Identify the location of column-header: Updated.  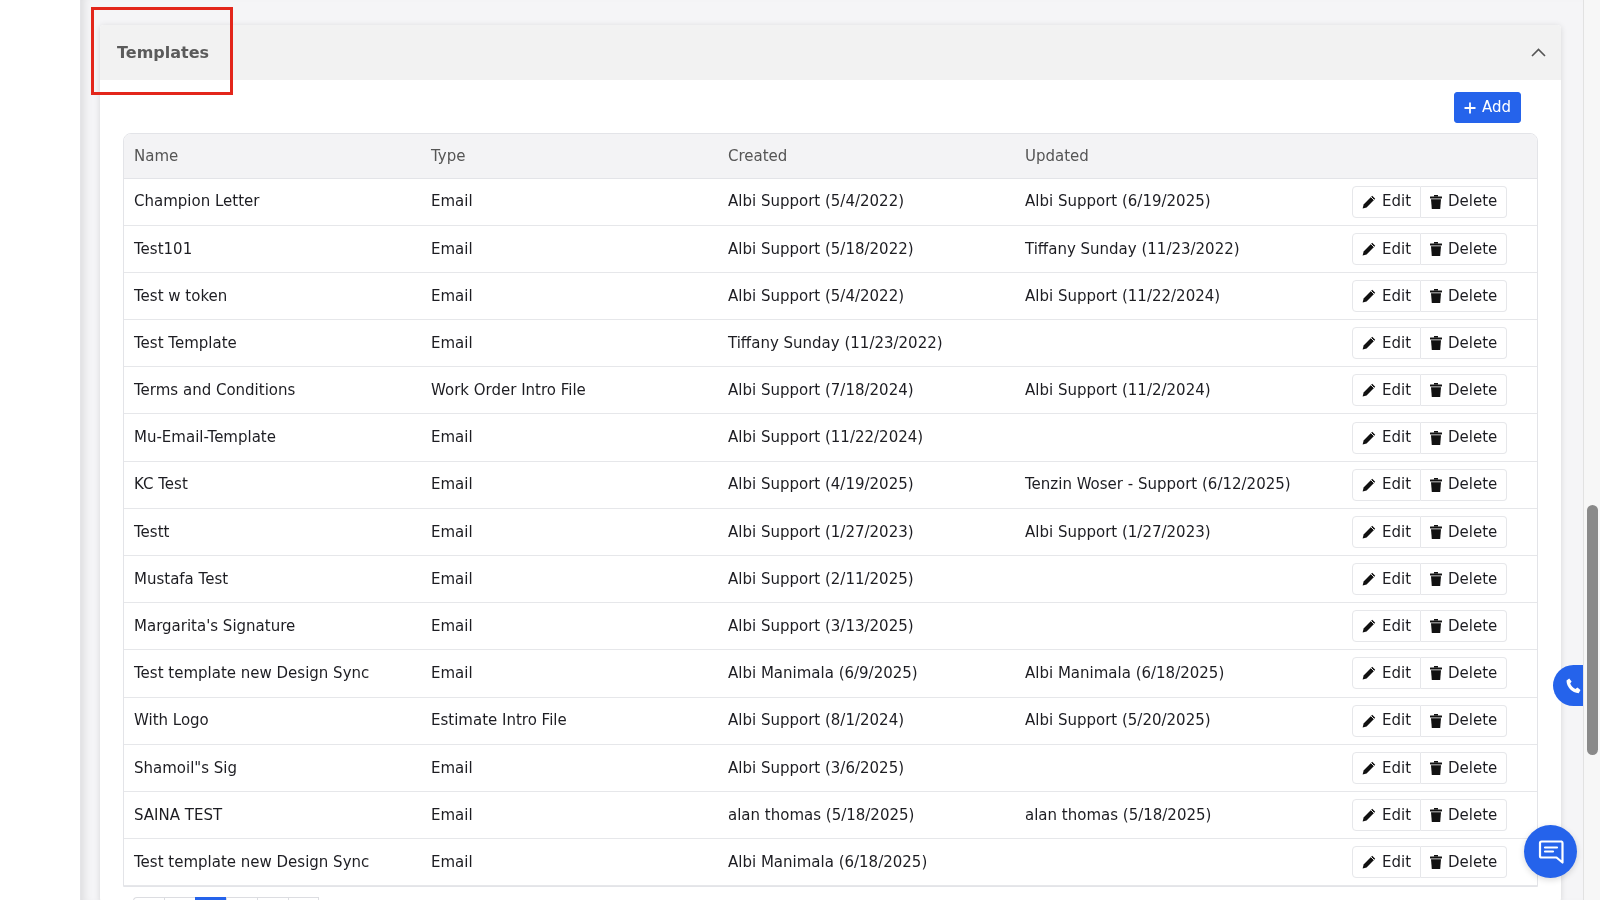
(1178, 156).